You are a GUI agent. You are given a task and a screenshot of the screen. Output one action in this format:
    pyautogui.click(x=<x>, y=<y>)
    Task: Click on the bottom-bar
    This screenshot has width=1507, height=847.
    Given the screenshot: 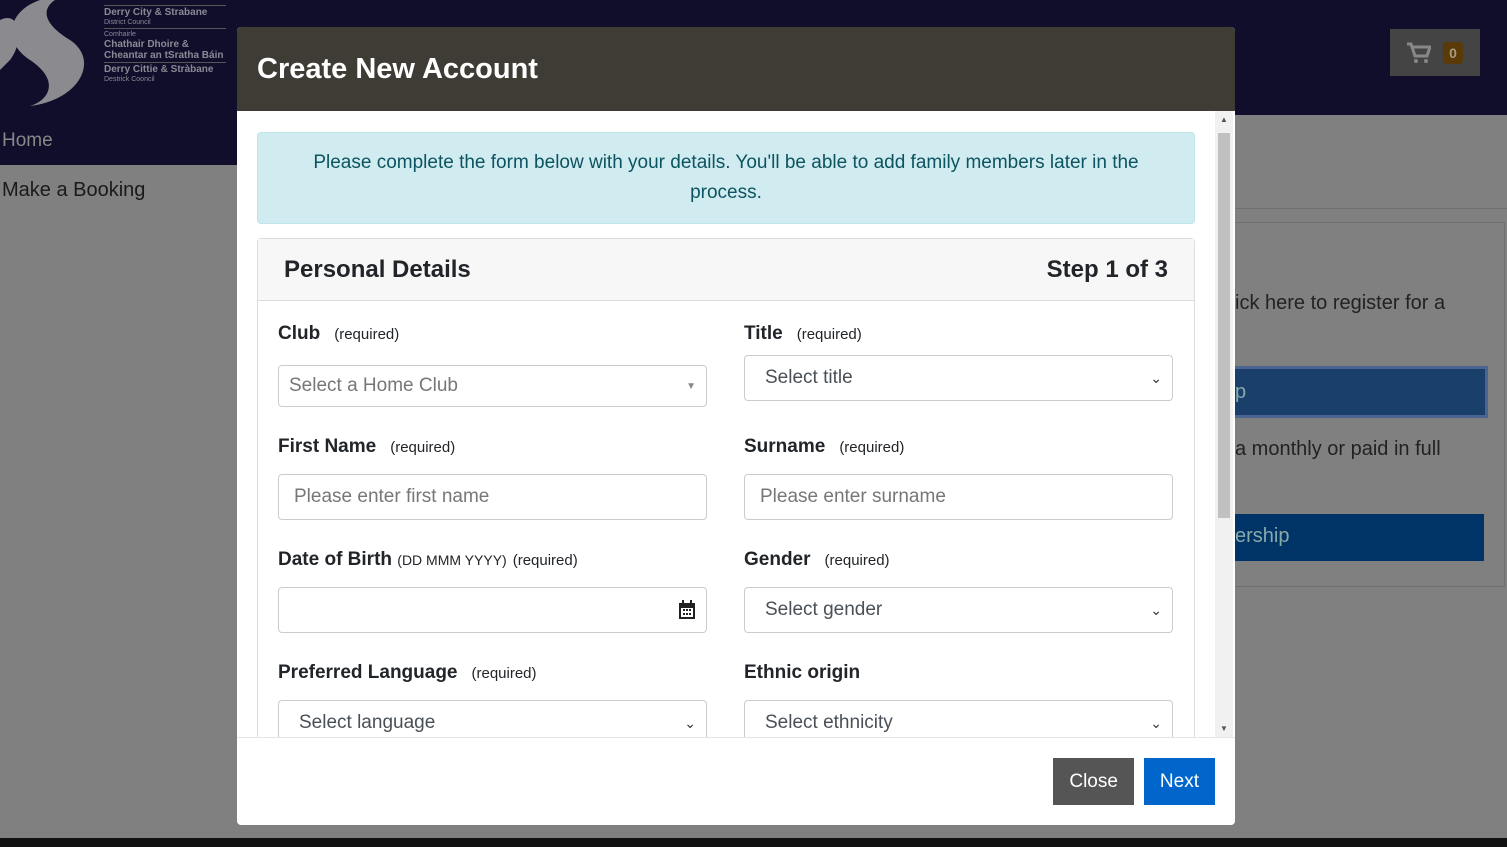 What is the action you would take?
    pyautogui.click(x=753, y=842)
    